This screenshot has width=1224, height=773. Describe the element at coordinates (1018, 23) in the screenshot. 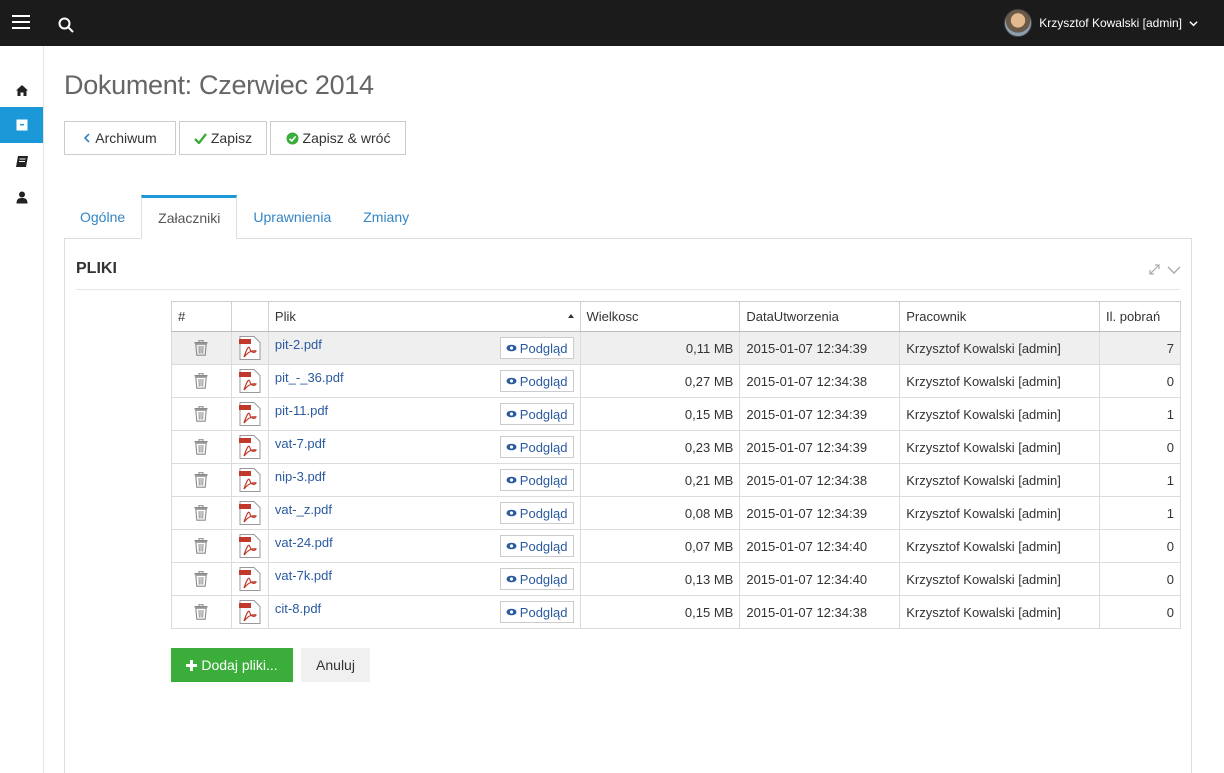

I see `avatar` at that location.